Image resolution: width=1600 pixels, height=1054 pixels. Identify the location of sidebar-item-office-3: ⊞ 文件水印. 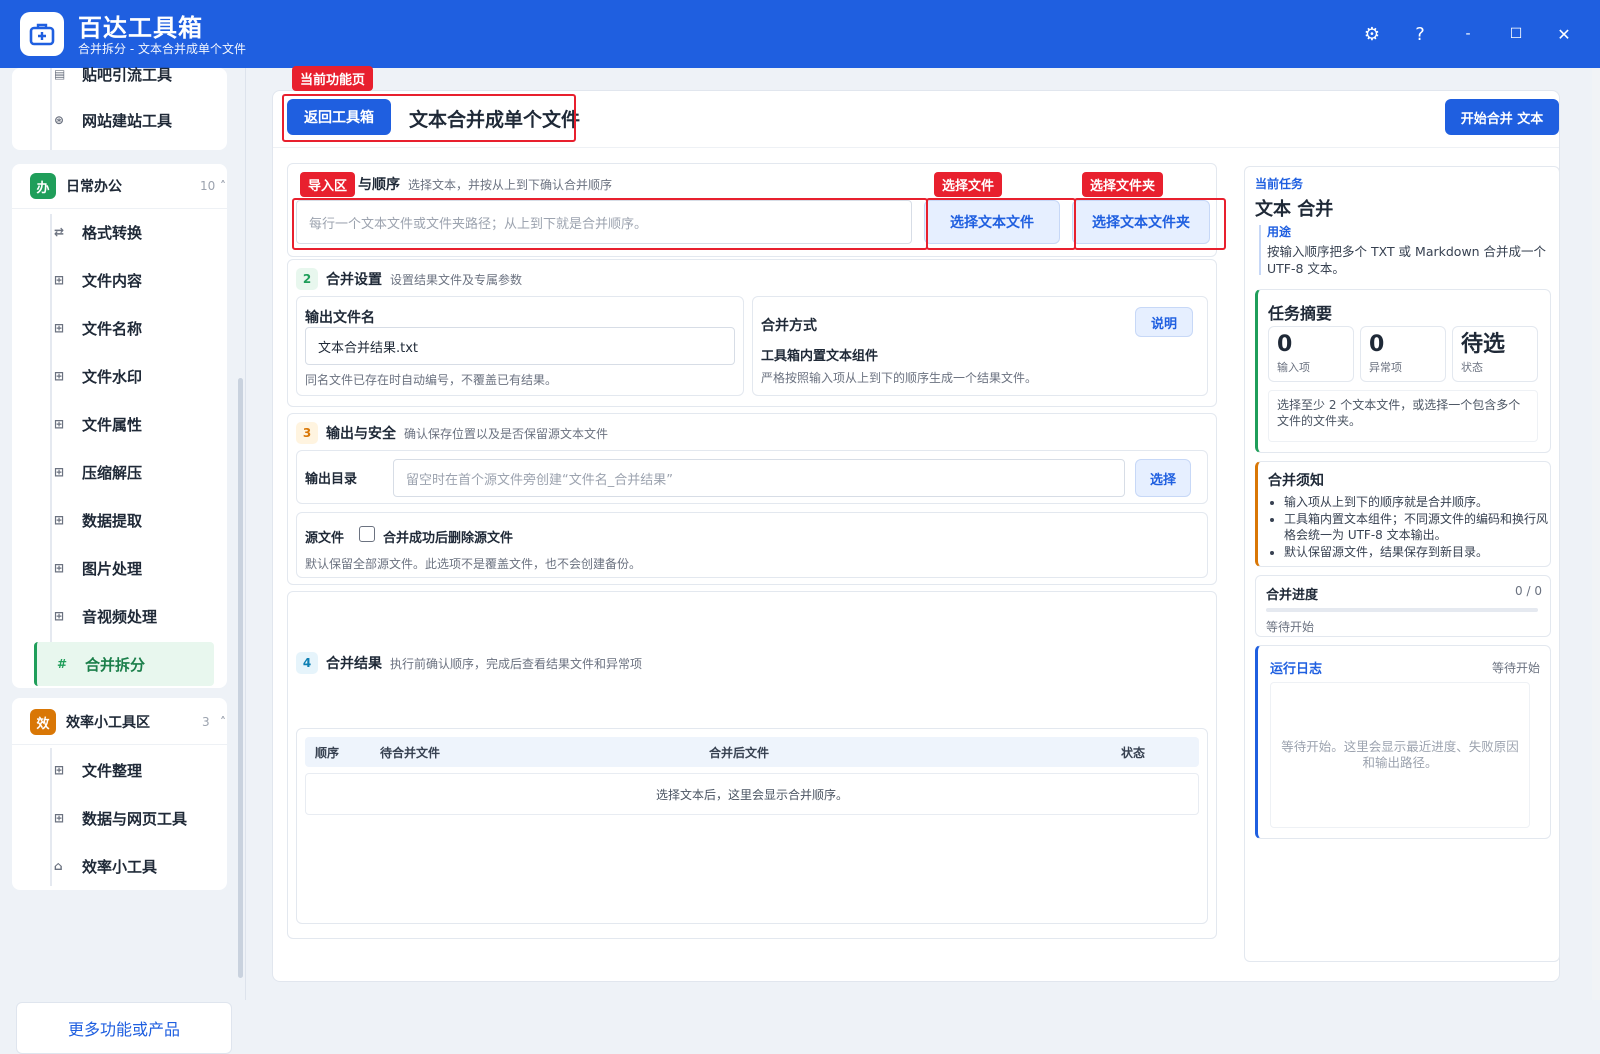
(124, 376).